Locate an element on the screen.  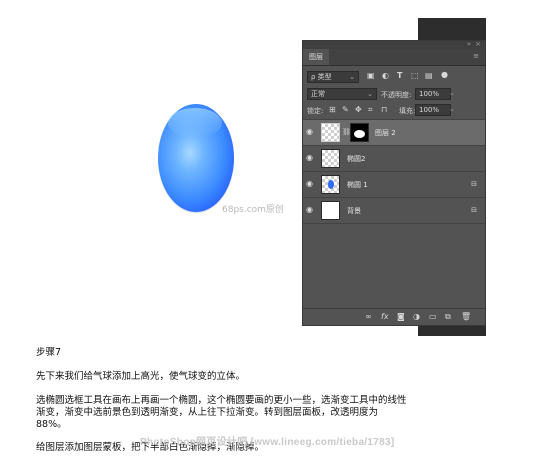
divider is located at coordinates (394, 223).